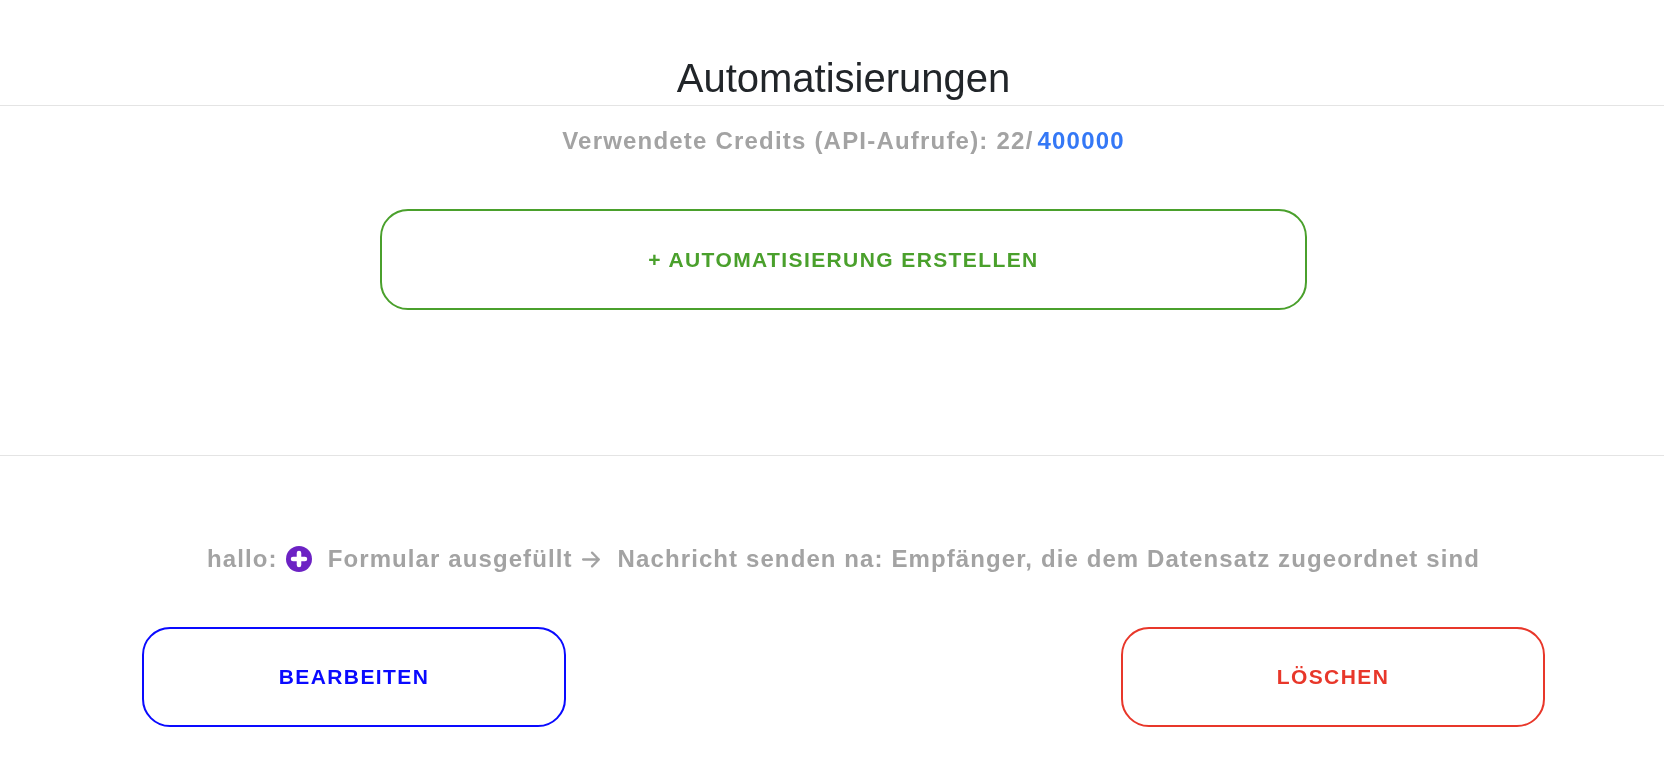  I want to click on credits-limit: 400000, so click(1081, 141).